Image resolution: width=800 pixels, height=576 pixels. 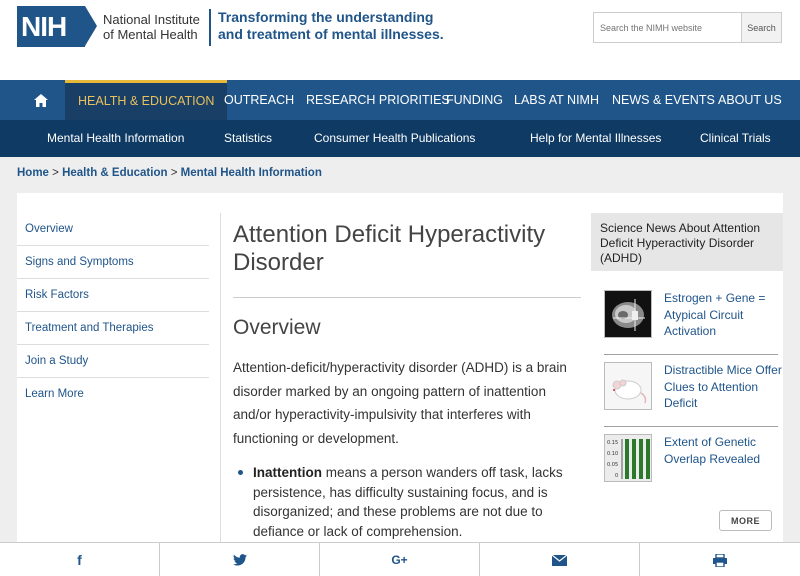 What do you see at coordinates (57, 26) in the screenshot?
I see `nih-logo-mark: NIH` at bounding box center [57, 26].